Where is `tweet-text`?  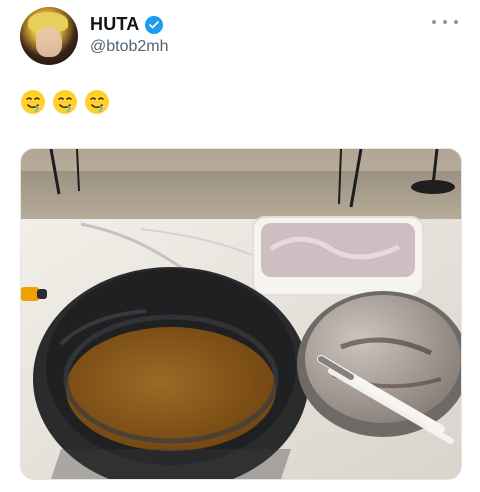 tweet-text is located at coordinates (65, 102).